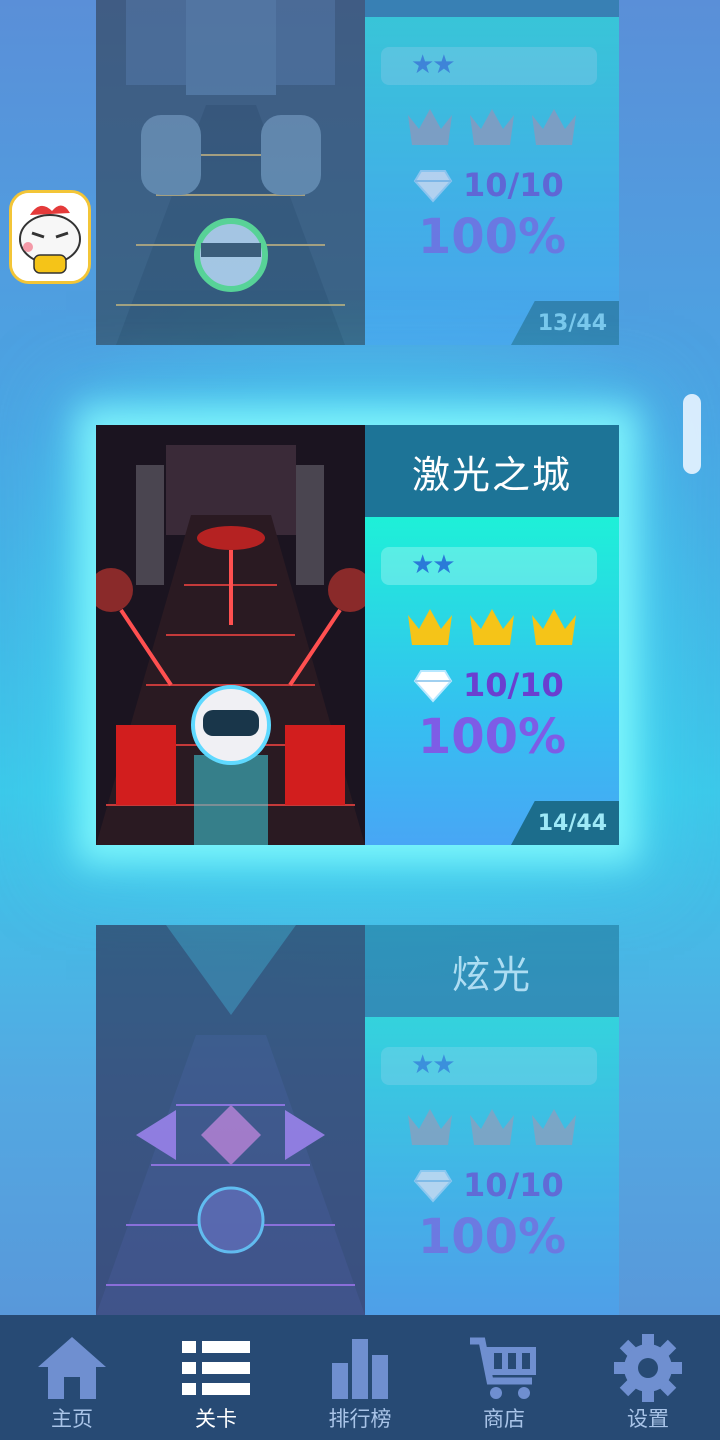 This screenshot has height=1440, width=720. What do you see at coordinates (492, 8) in the screenshot?
I see `level-title` at bounding box center [492, 8].